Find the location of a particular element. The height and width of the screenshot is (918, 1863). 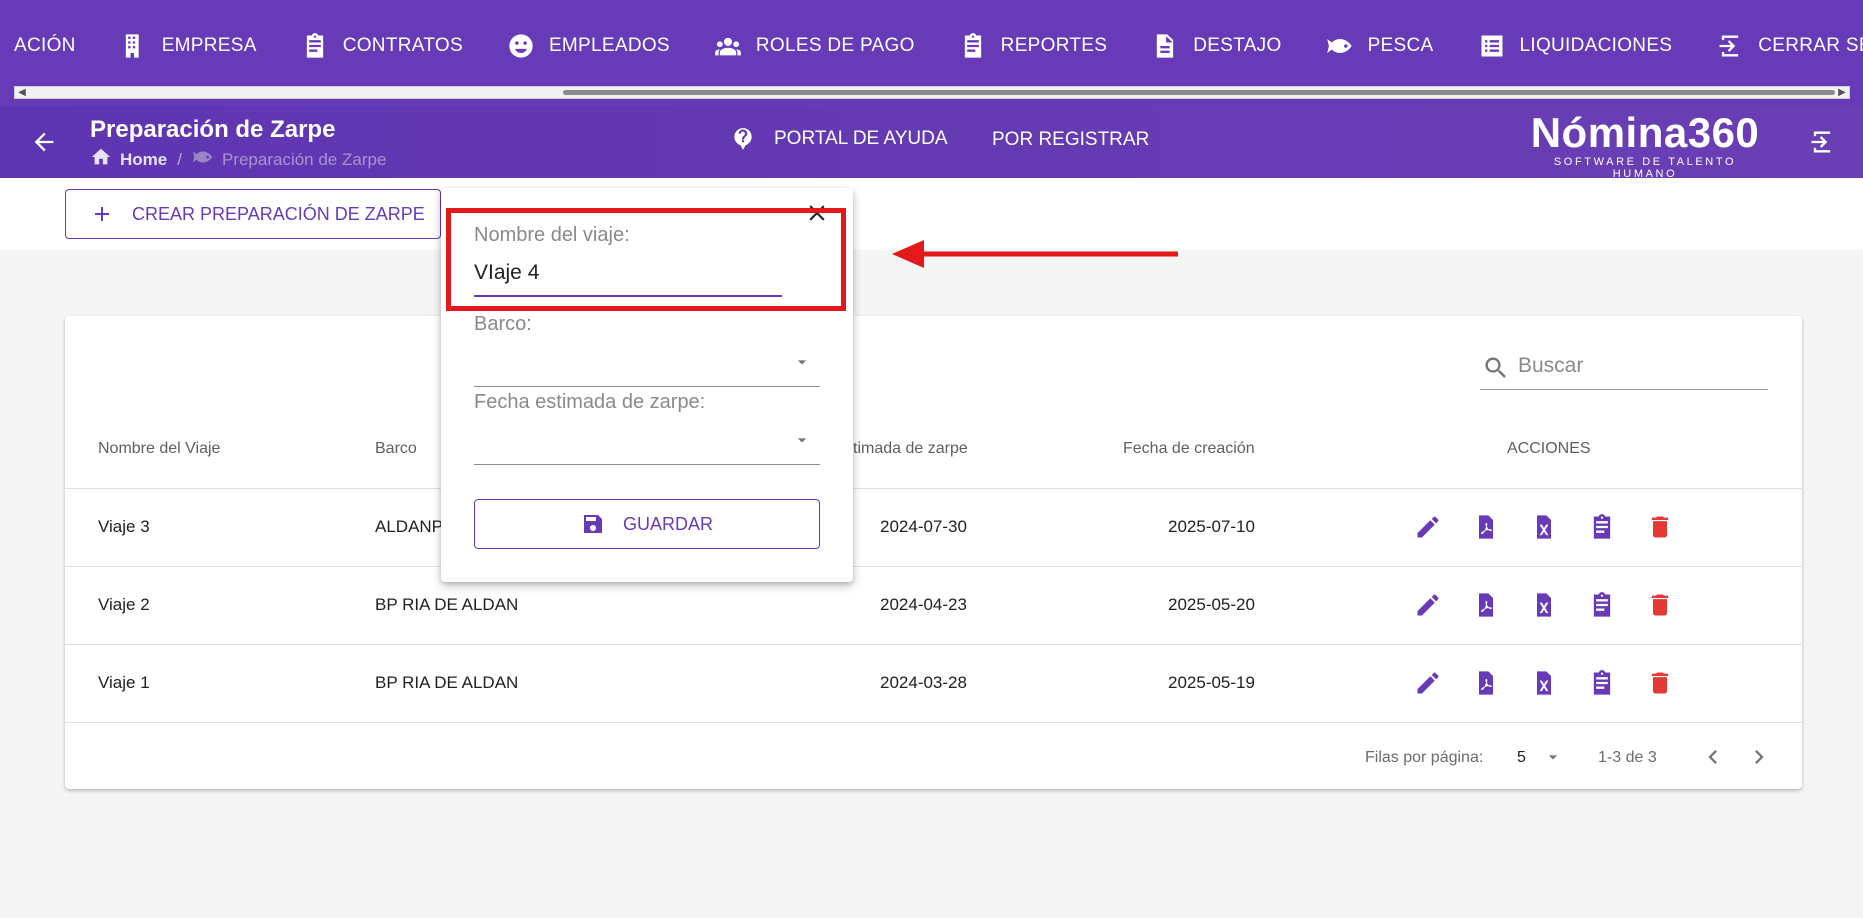

previous-page-button is located at coordinates (1713, 757).